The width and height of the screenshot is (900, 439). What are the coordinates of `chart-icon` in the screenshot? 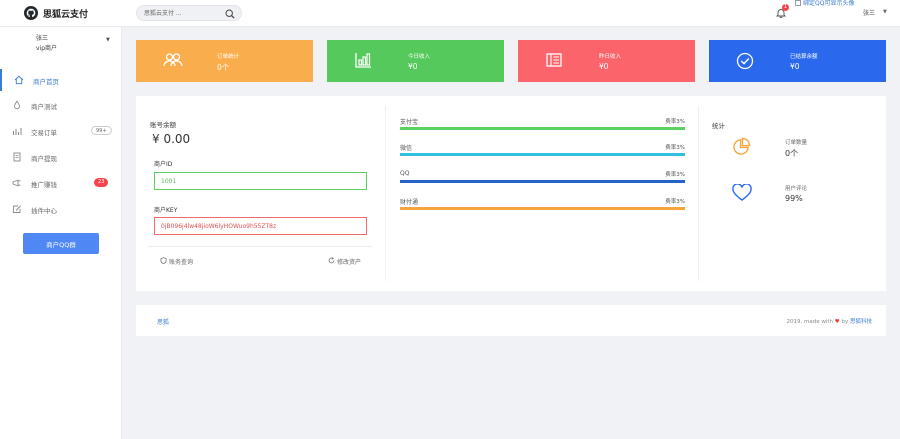 It's located at (17, 132).